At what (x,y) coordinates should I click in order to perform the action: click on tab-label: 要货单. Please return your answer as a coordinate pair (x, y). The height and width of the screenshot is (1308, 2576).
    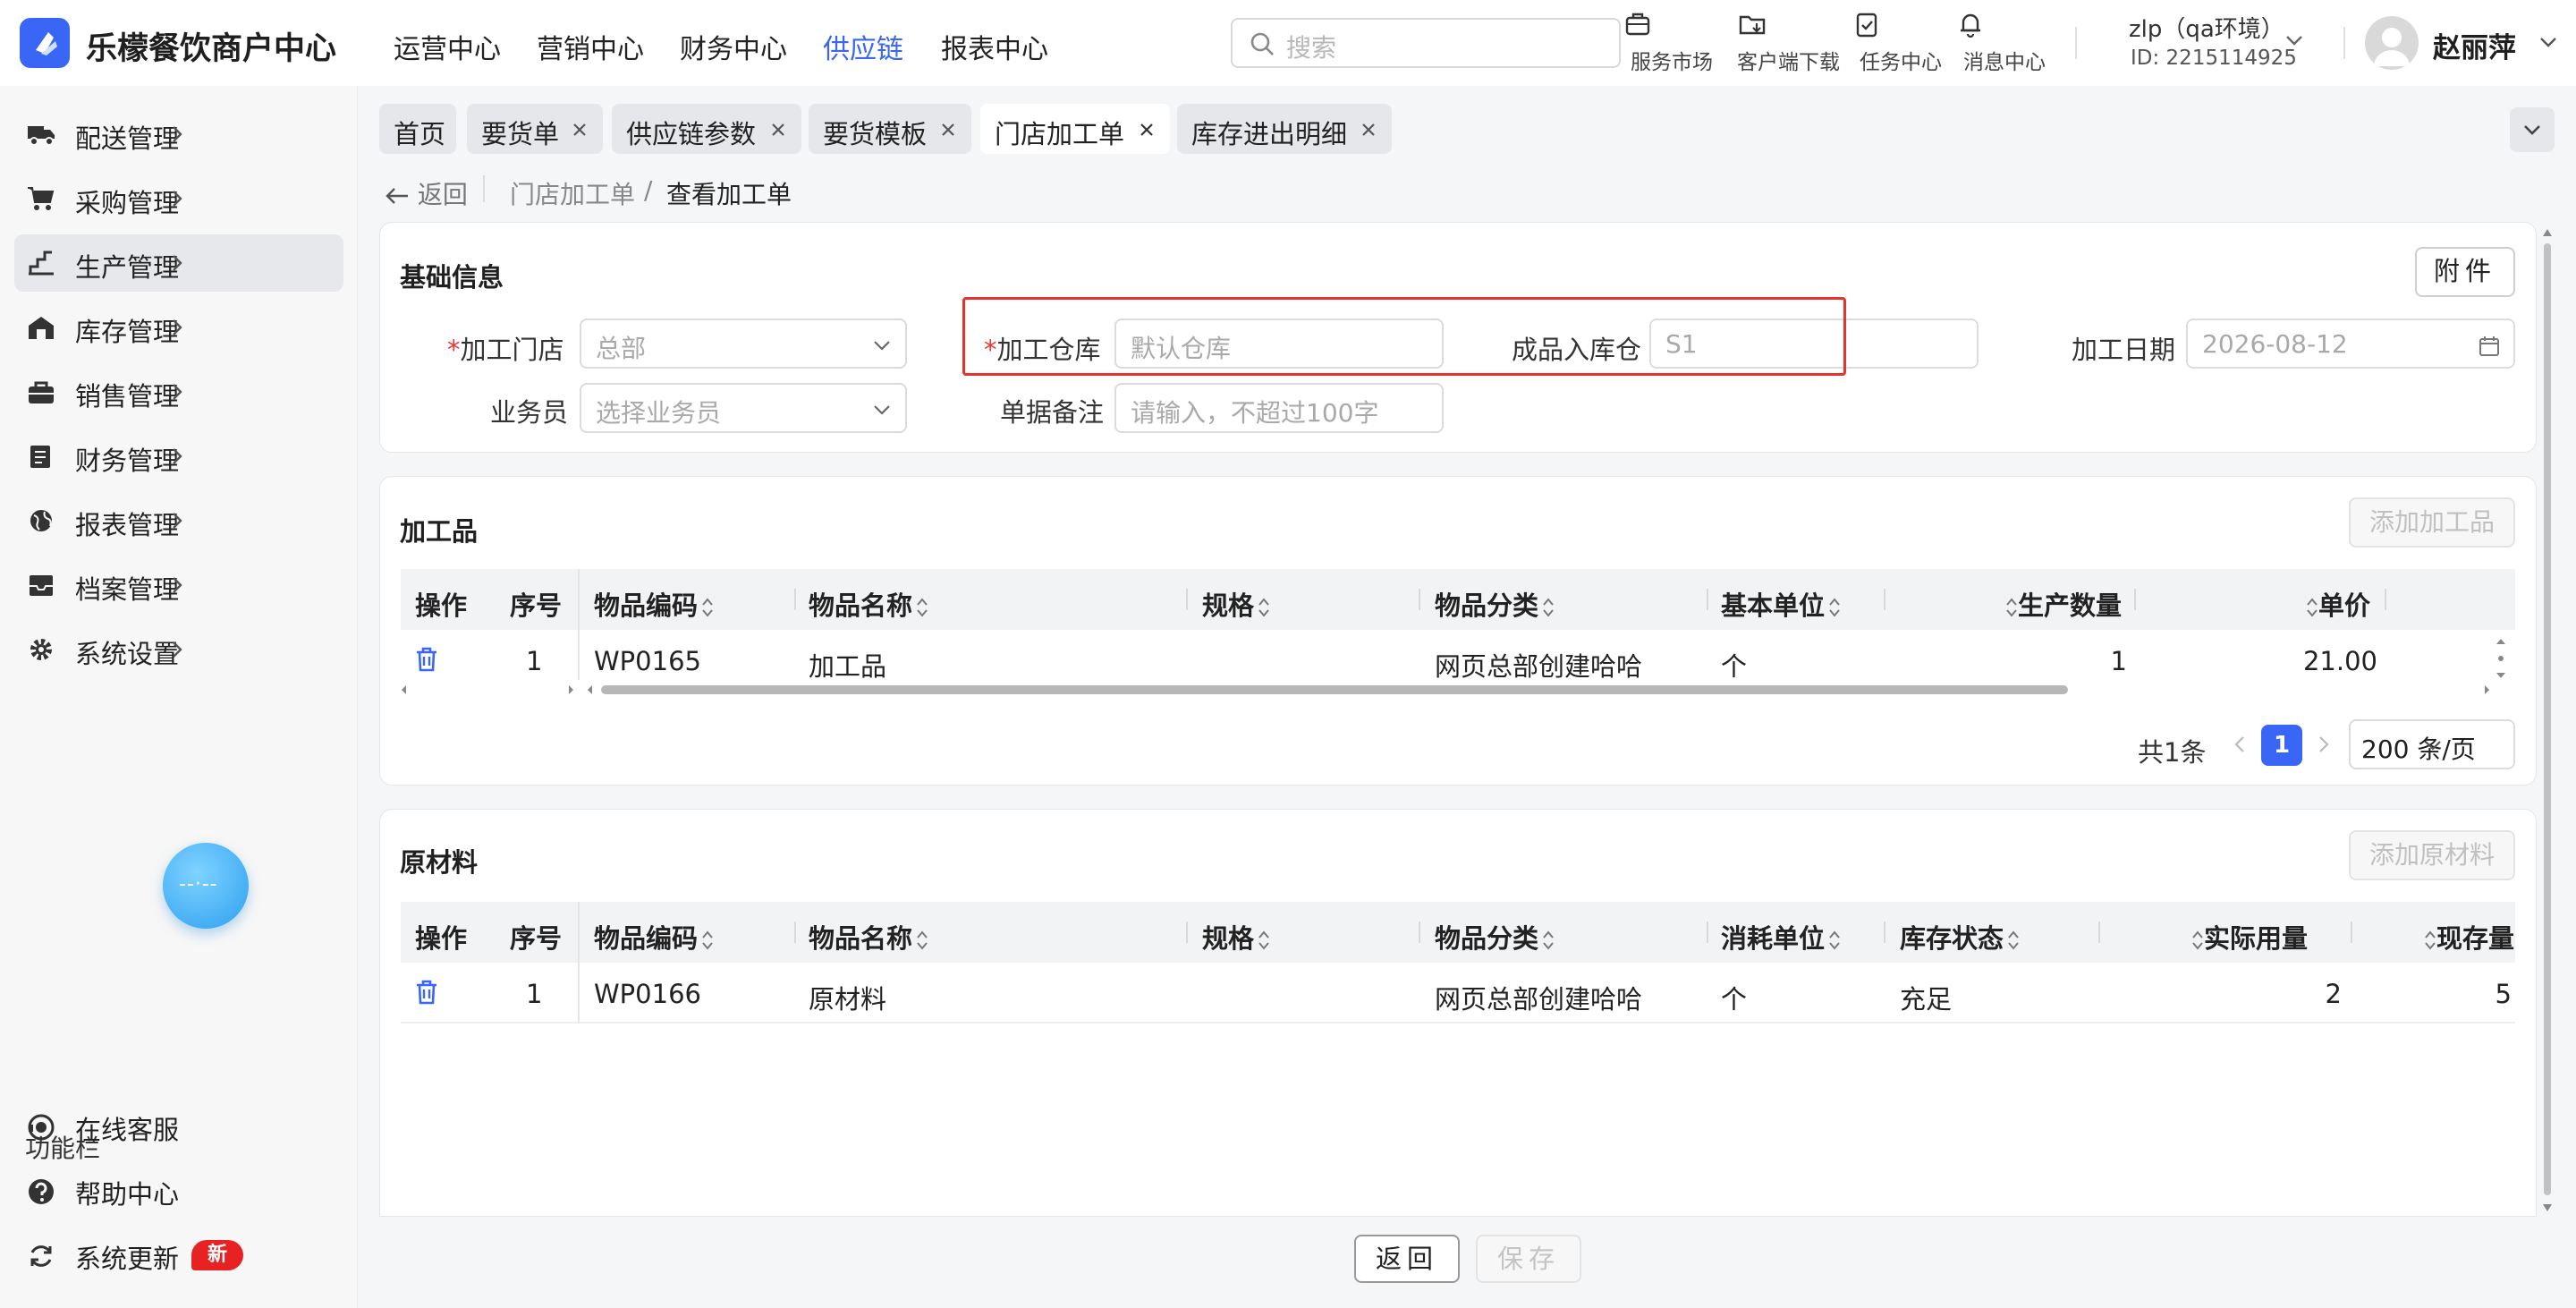
    Looking at the image, I should click on (520, 134).